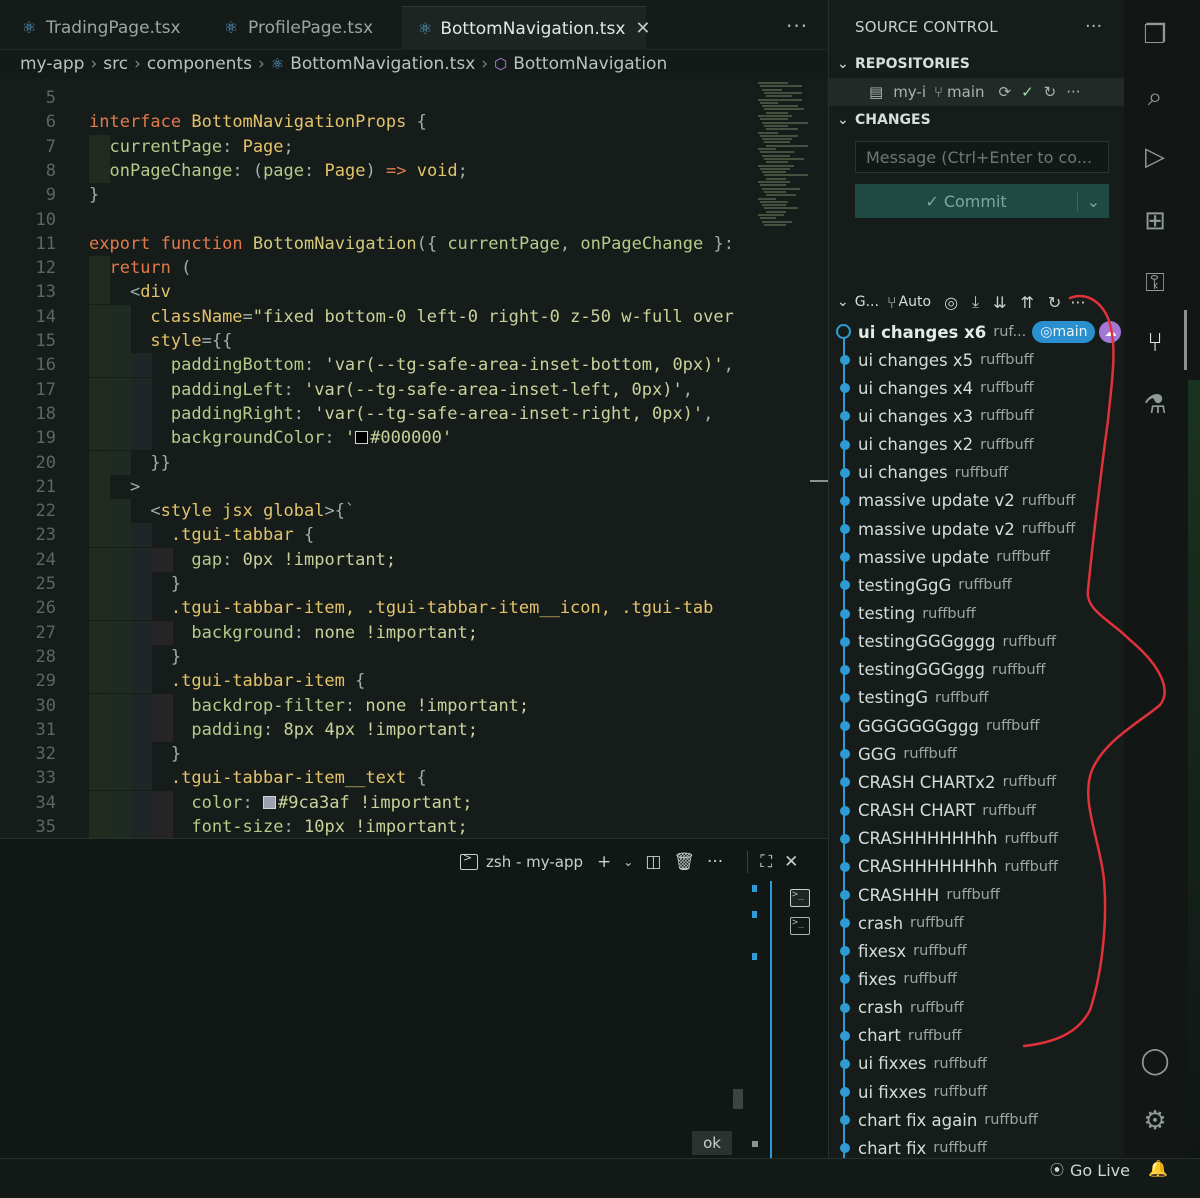 The height and width of the screenshot is (1198, 1200). I want to click on bell-icon: 🔔, so click(1158, 1168).